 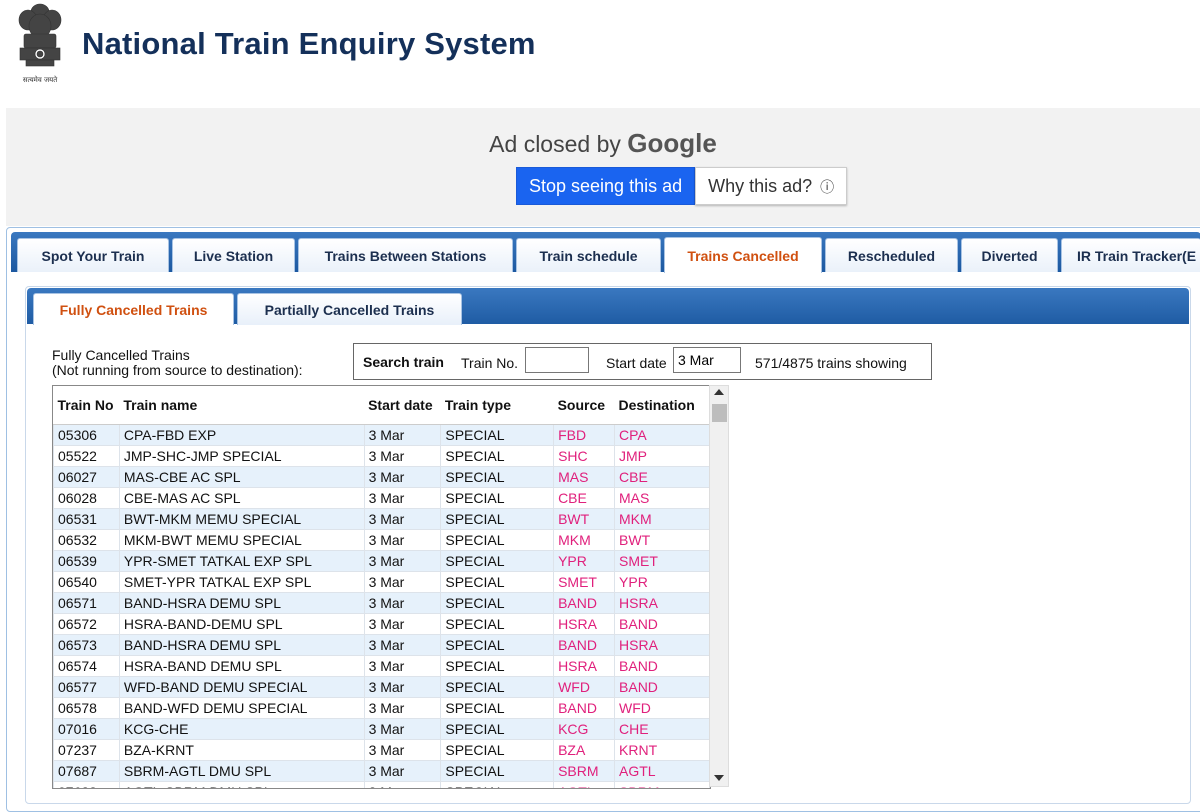 What do you see at coordinates (133, 309) in the screenshot?
I see `tab-fully-cancelled: Fully Cancelled Trains` at bounding box center [133, 309].